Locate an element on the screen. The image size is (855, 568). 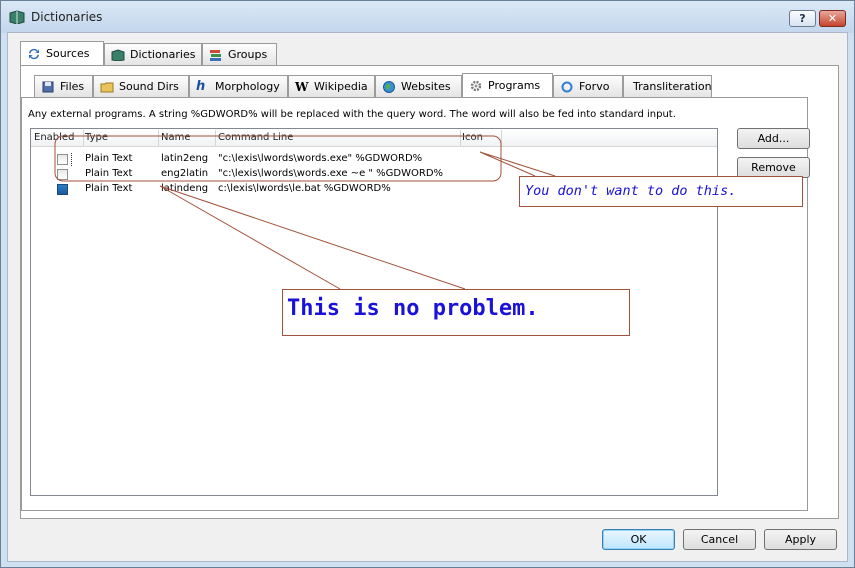
tab-forvo: Forvo is located at coordinates (588, 86).